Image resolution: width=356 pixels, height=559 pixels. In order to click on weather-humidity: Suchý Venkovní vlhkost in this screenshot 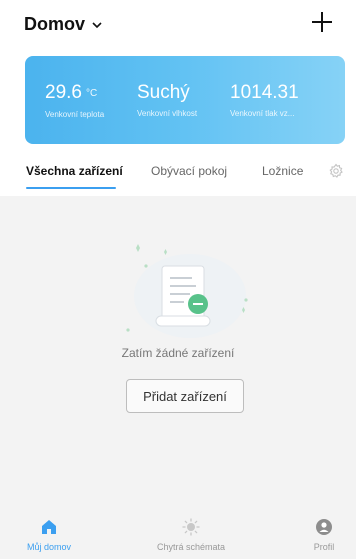, I will do `click(167, 100)`.